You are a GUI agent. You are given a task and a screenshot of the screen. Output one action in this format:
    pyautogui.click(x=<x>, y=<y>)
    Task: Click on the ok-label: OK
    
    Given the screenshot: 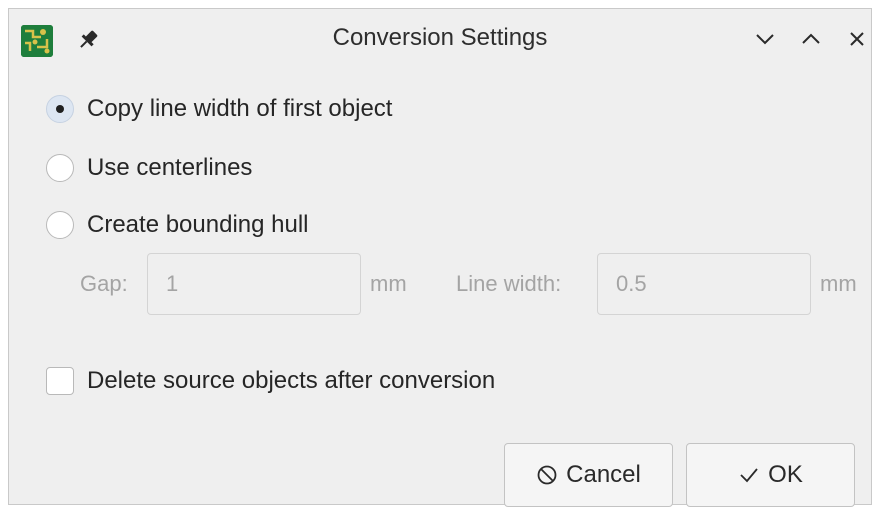 What is the action you would take?
    pyautogui.click(x=785, y=474)
    